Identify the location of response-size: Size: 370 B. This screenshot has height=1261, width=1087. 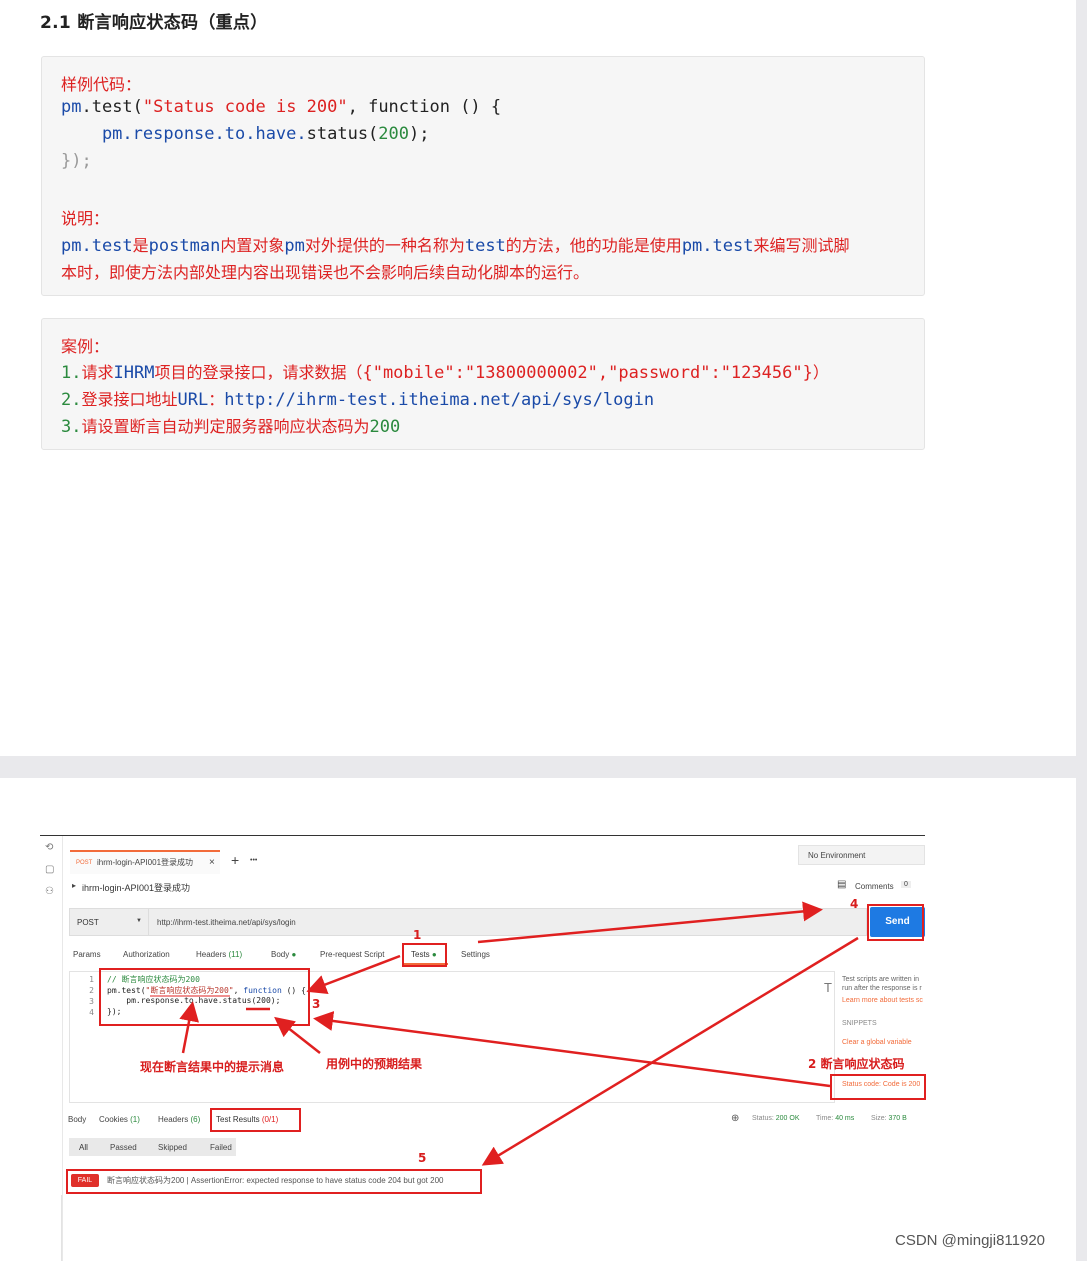
(889, 1118).